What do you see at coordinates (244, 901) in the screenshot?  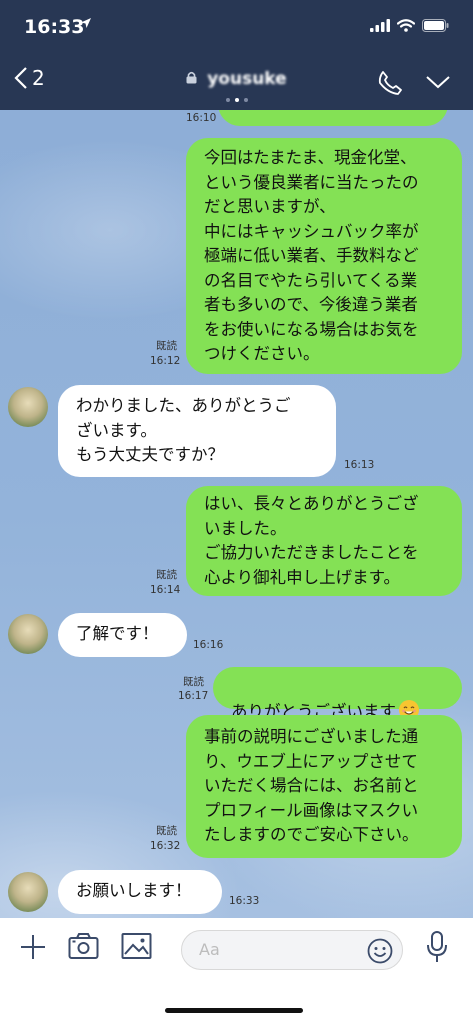 I see `message-time: 16:33` at bounding box center [244, 901].